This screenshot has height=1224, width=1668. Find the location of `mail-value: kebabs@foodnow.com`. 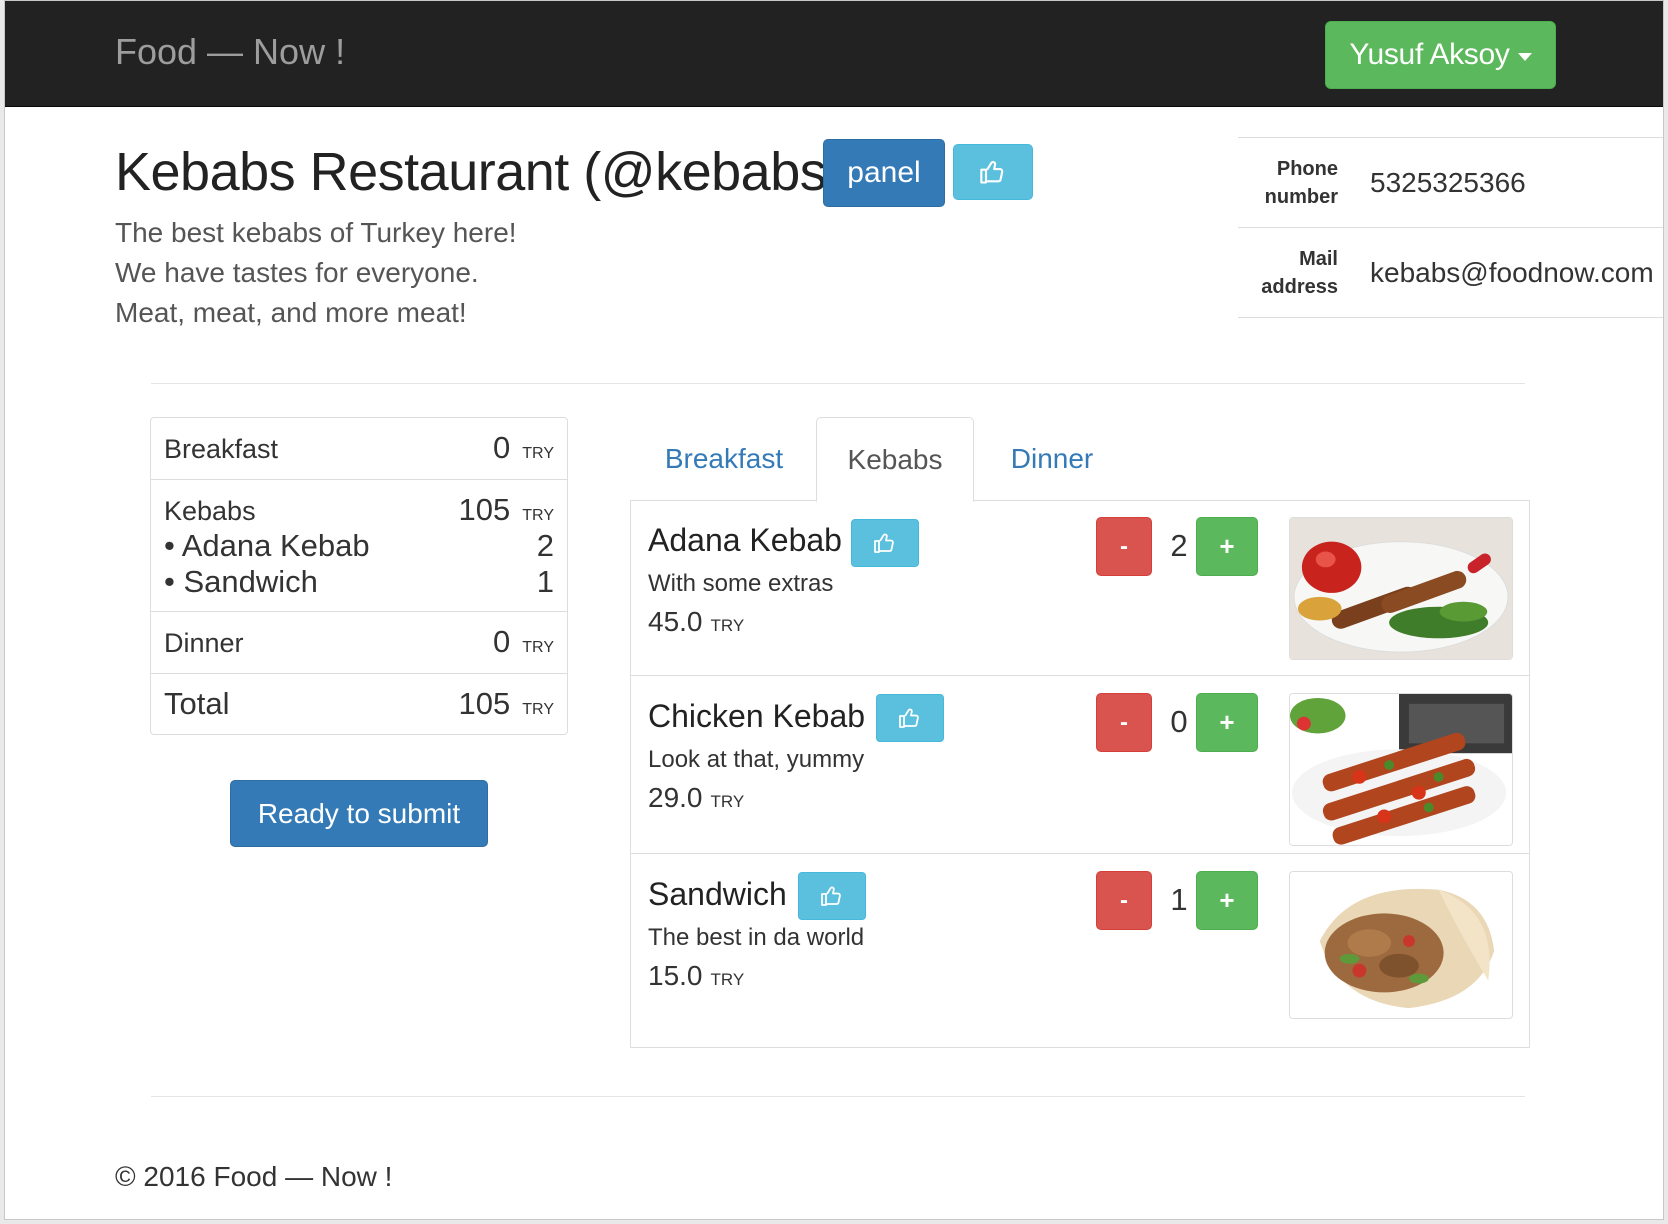

mail-value: kebabs@foodnow.com is located at coordinates (1512, 272).